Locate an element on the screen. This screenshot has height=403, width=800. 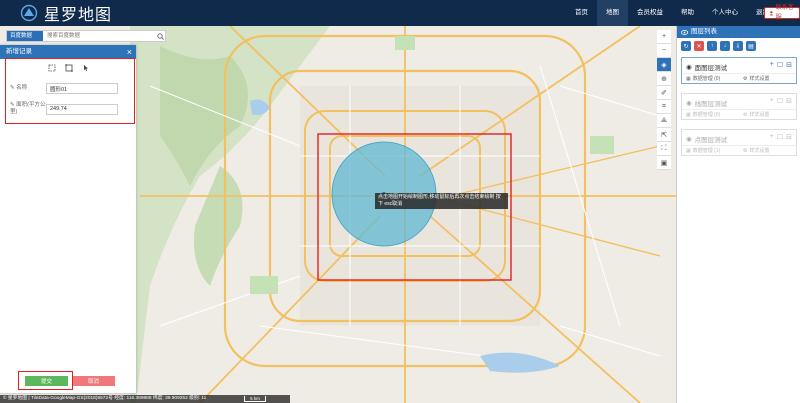
app-title: 星罗地图 is located at coordinates (78, 14).